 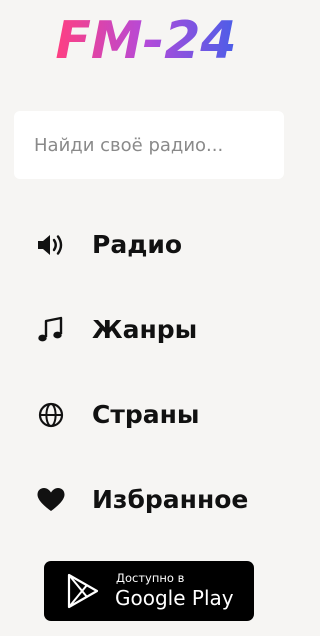 What do you see at coordinates (174, 598) in the screenshot?
I see `badge-big-text: Google Play` at bounding box center [174, 598].